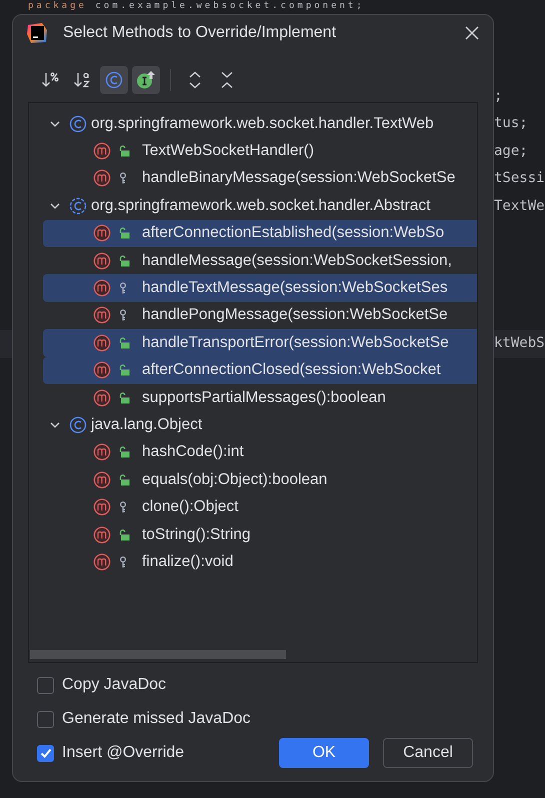 The image size is (545, 798). Describe the element at coordinates (50, 80) in the screenshot. I see `sort-percent-icon` at that location.